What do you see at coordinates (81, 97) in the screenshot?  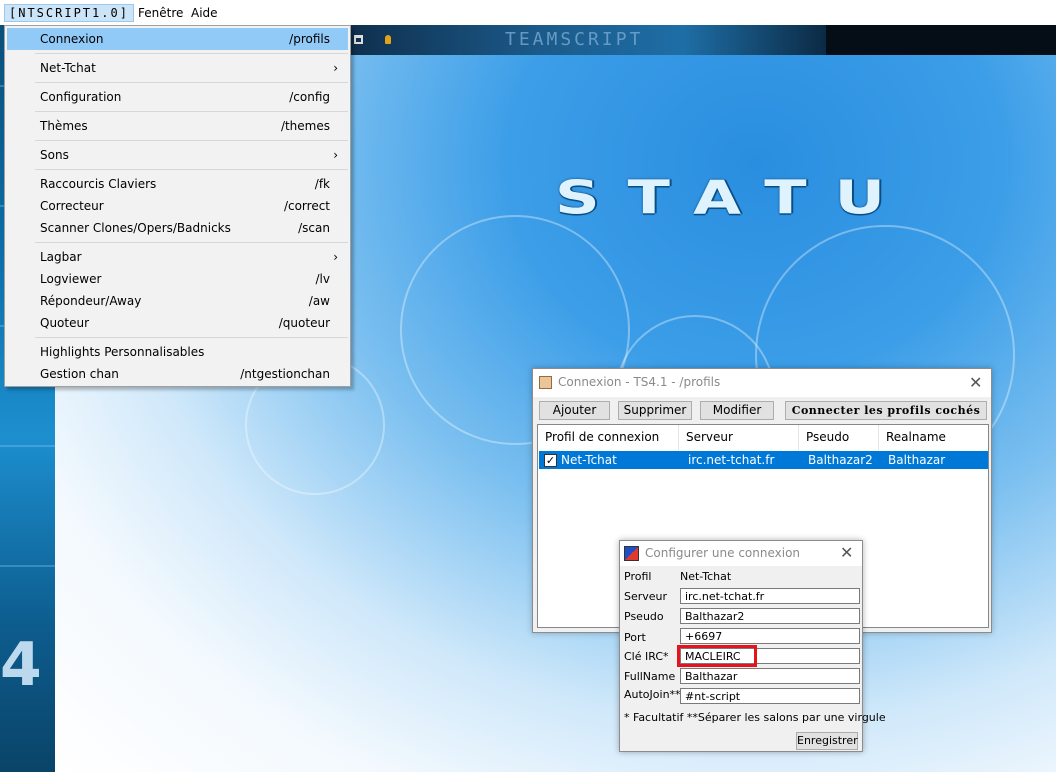 I see `menu-item-label: Configuration` at bounding box center [81, 97].